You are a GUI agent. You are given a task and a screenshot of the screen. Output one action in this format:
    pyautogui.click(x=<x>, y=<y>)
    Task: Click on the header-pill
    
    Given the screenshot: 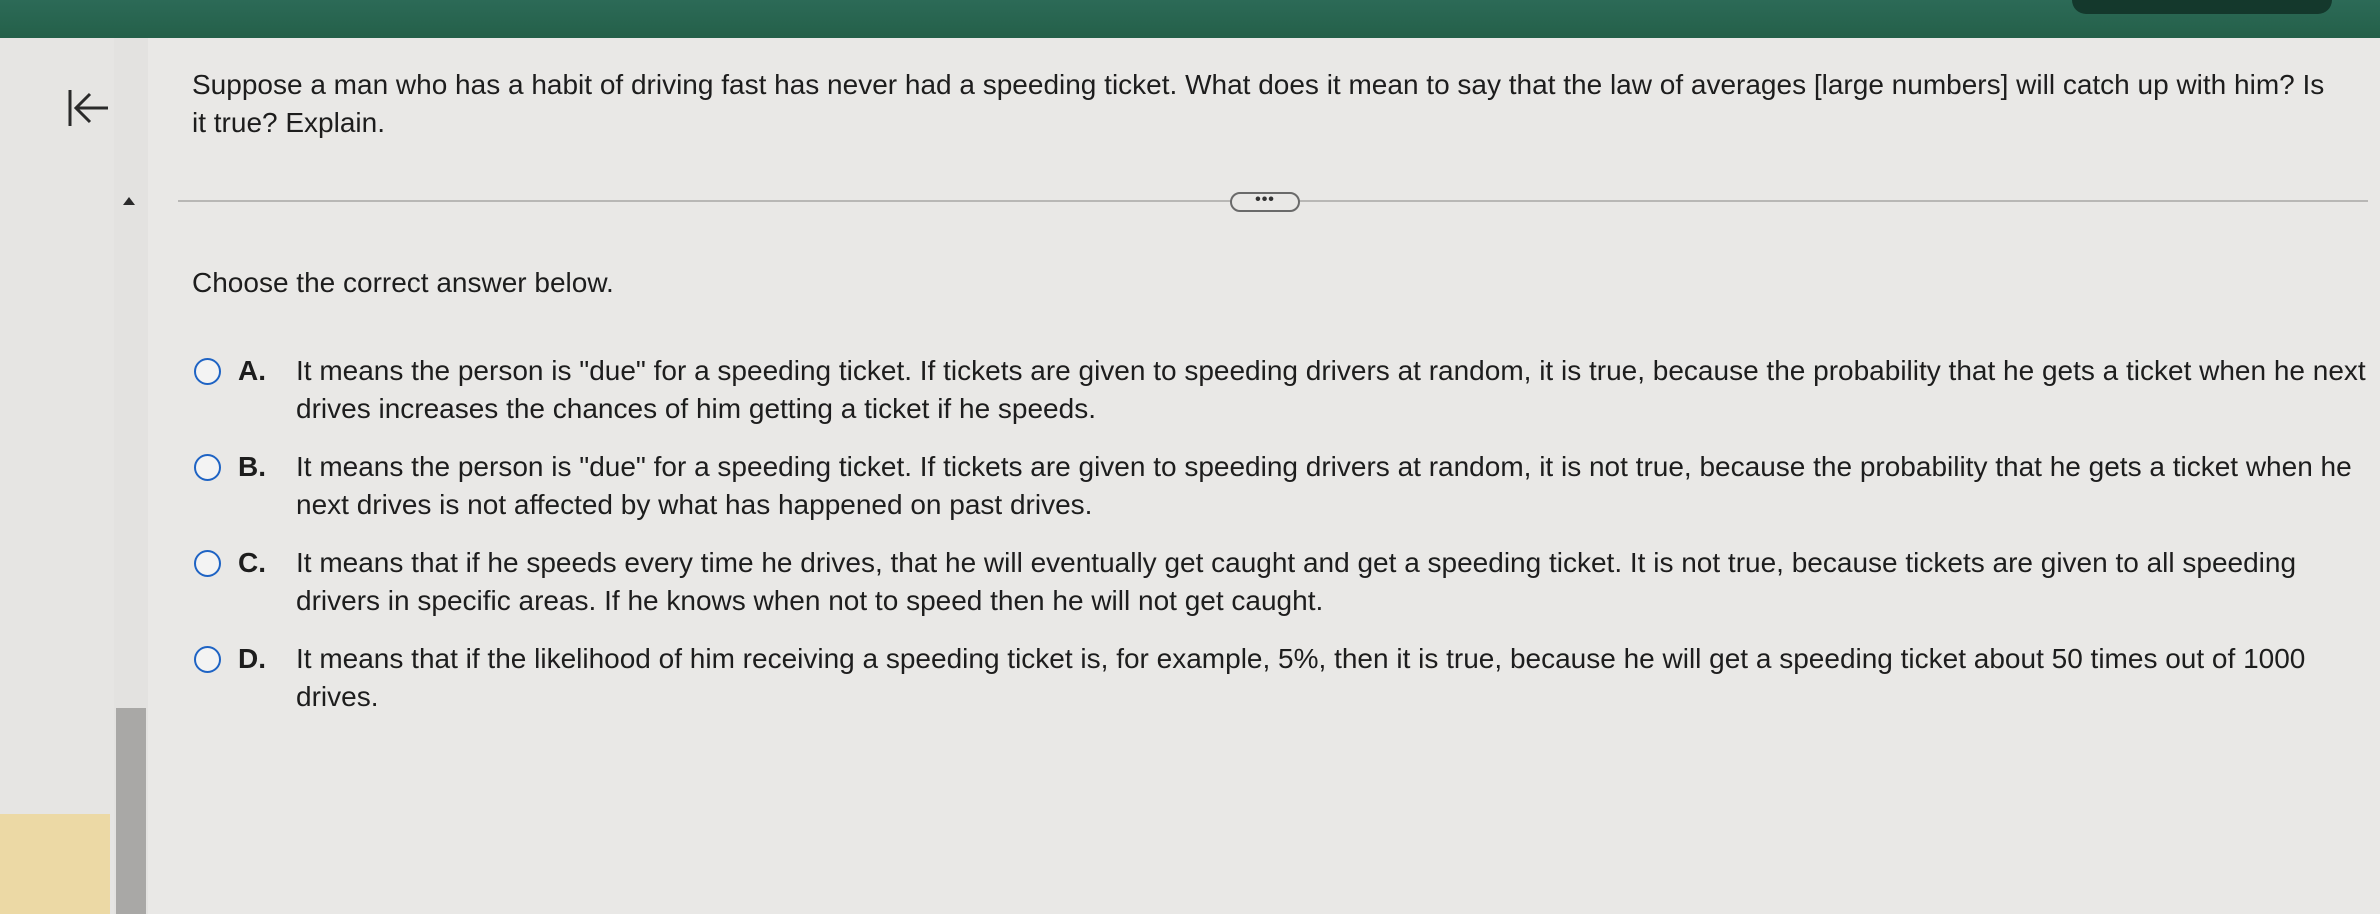 What is the action you would take?
    pyautogui.click(x=2202, y=7)
    